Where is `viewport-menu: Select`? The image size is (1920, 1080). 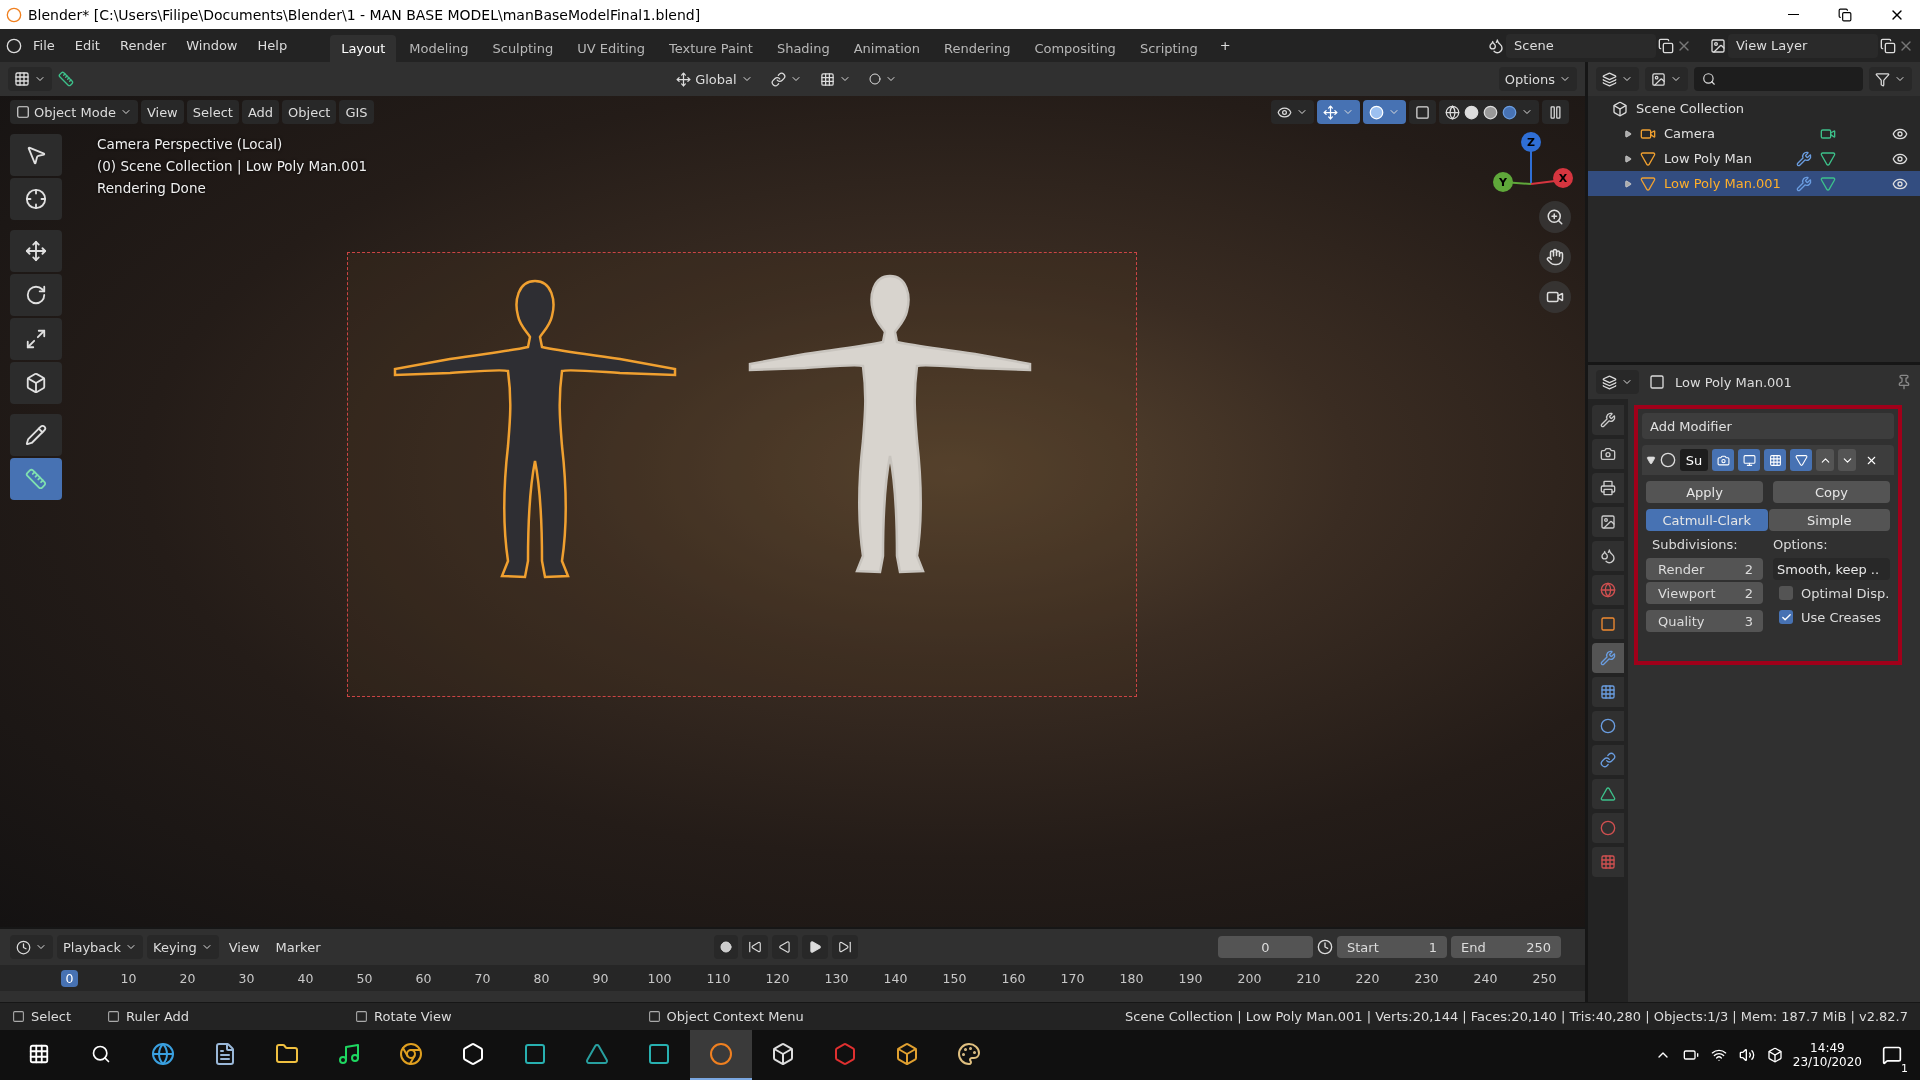
viewport-menu: Select is located at coordinates (212, 112).